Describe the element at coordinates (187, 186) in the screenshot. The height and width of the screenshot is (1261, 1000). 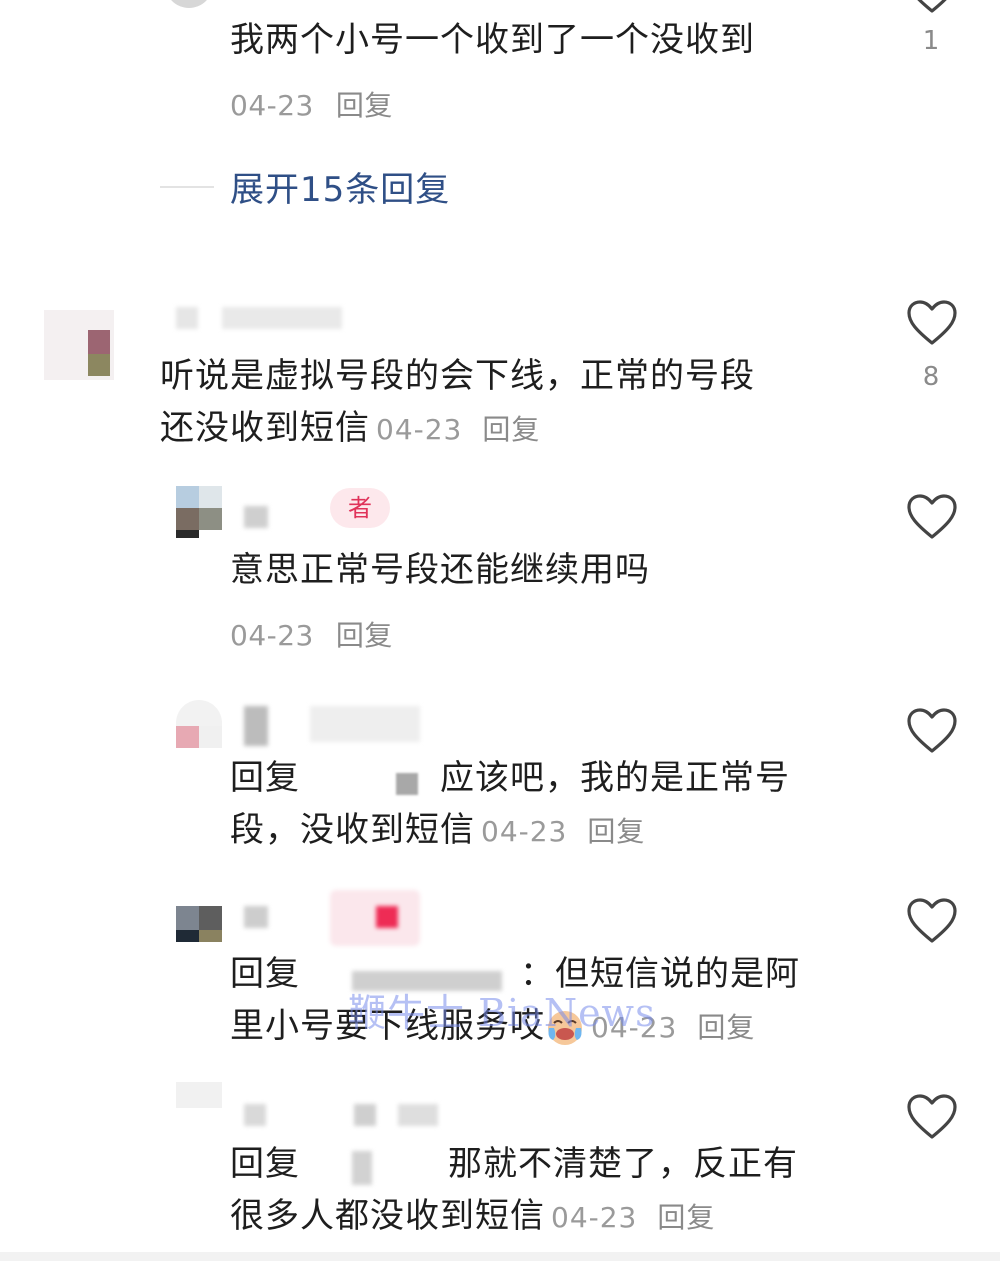
I see `divider` at that location.